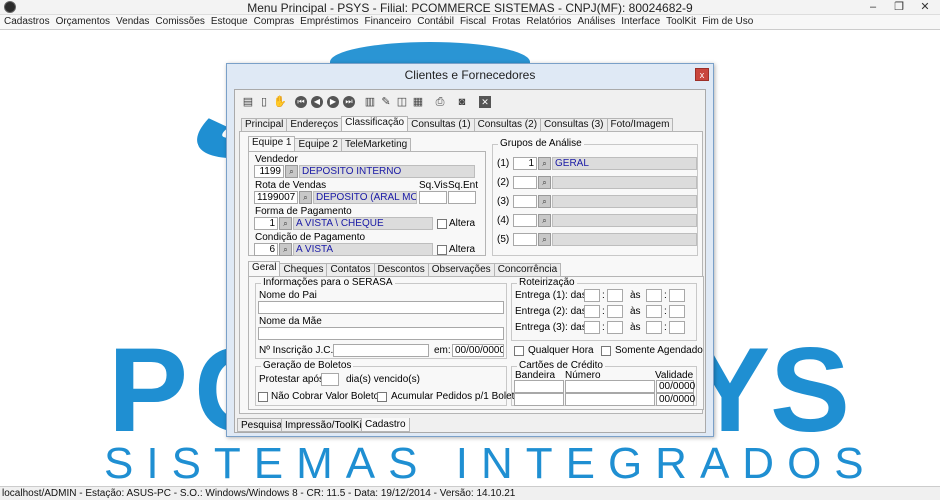 Image resolution: width=940 pixels, height=500 pixels. Describe the element at coordinates (440, 102) in the screenshot. I see `print-icon: ⎙` at that location.